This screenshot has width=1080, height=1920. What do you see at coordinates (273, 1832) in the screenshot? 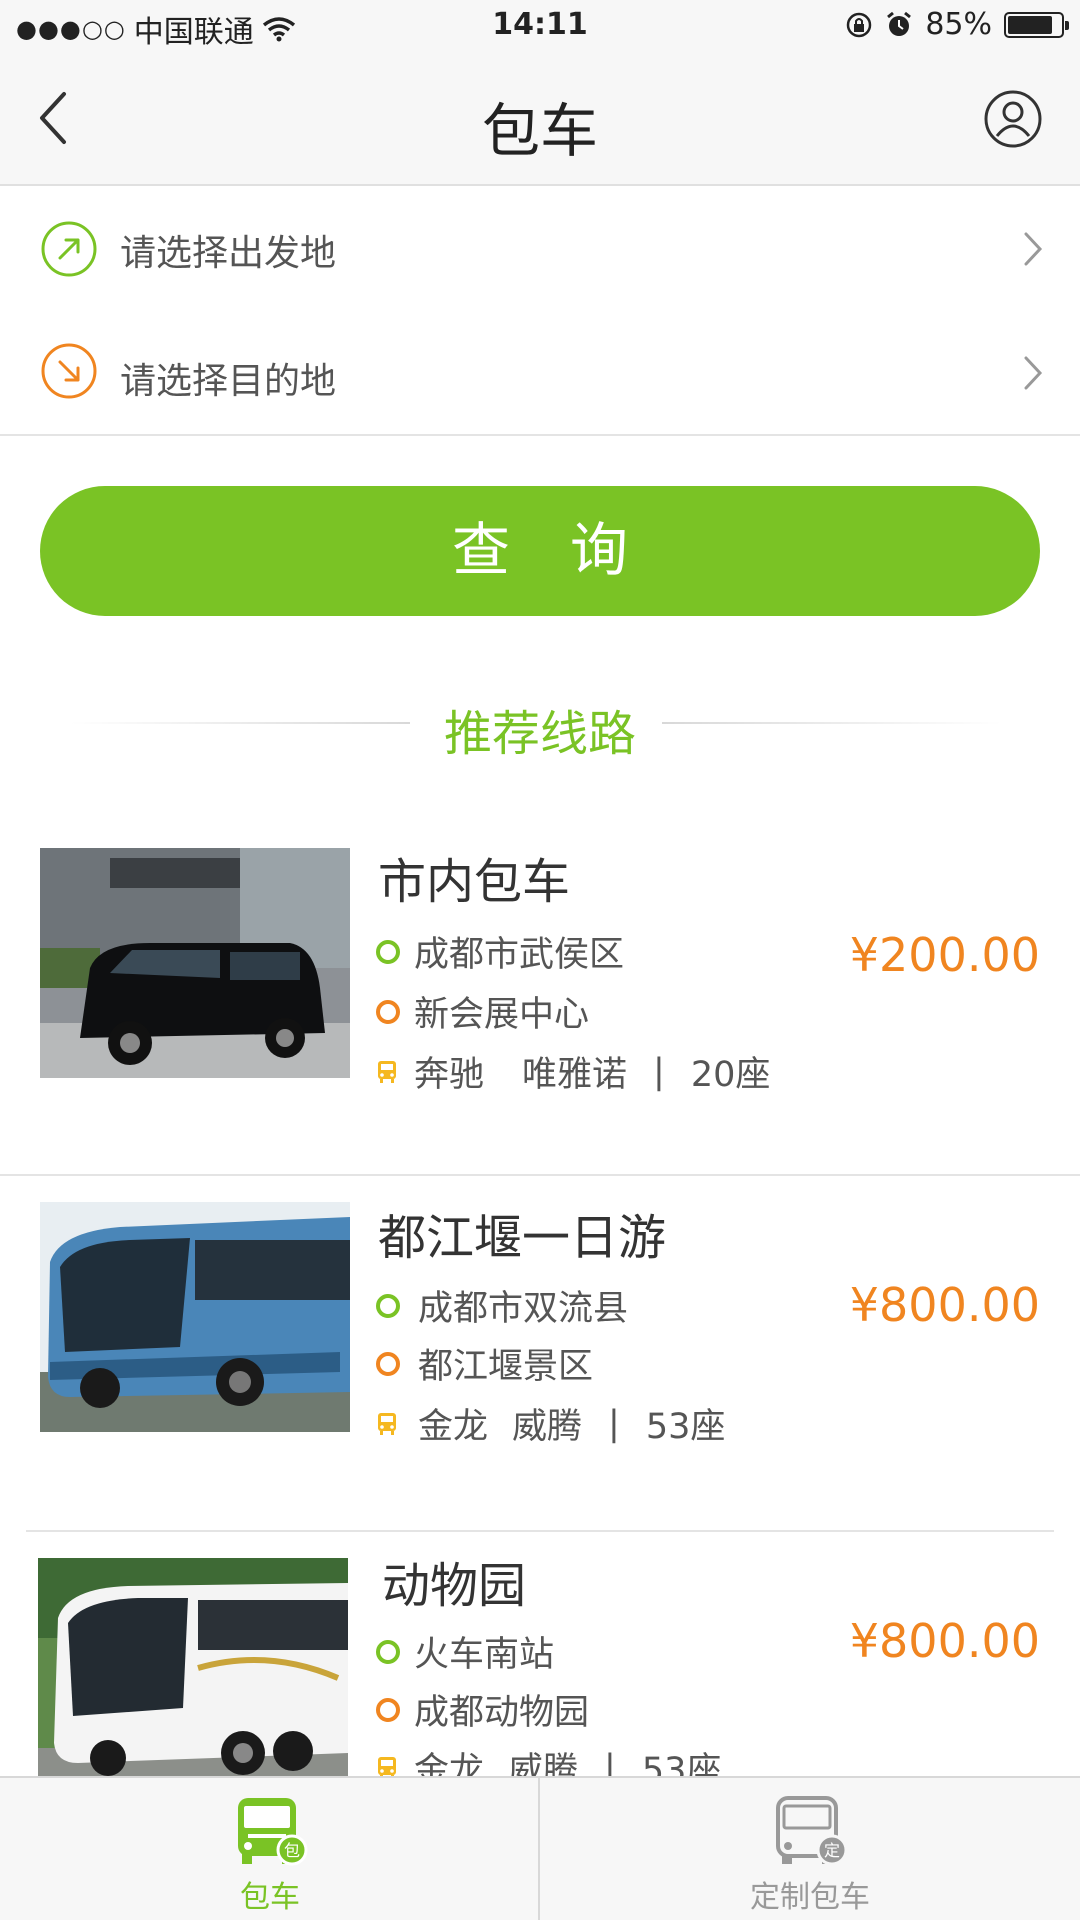
I see `bus-icon: 包` at bounding box center [273, 1832].